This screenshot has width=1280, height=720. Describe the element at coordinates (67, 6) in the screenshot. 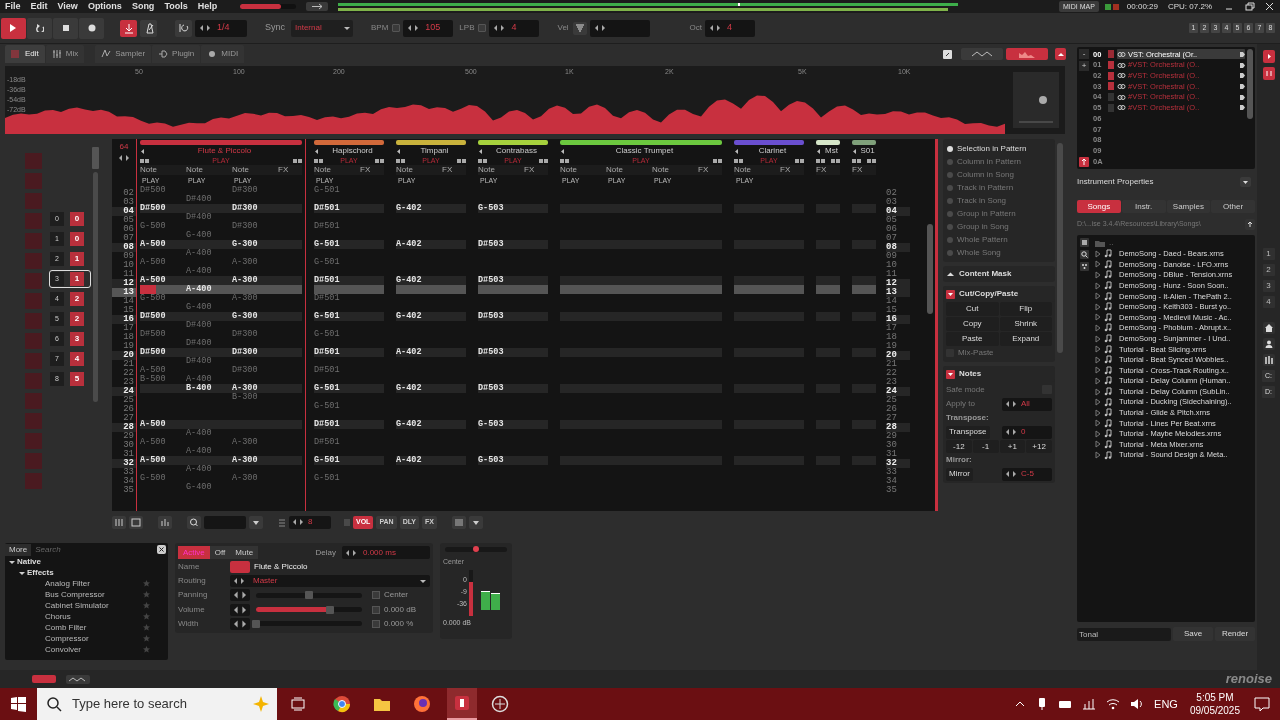

I see `menu-item: View` at that location.